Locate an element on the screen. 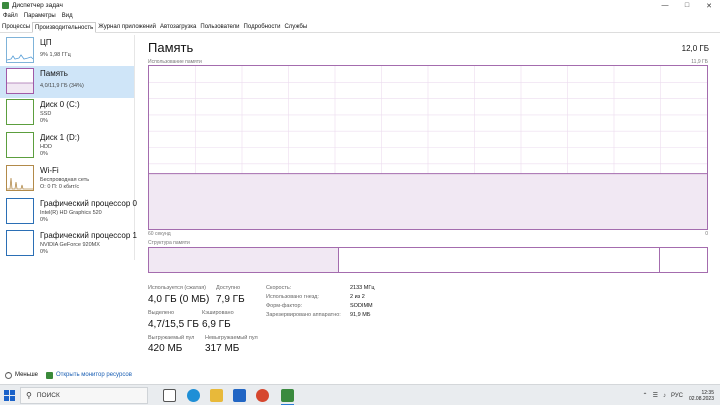 Image resolution: width=720 pixels, height=405 pixels. language-indicator: РУС is located at coordinates (677, 396).